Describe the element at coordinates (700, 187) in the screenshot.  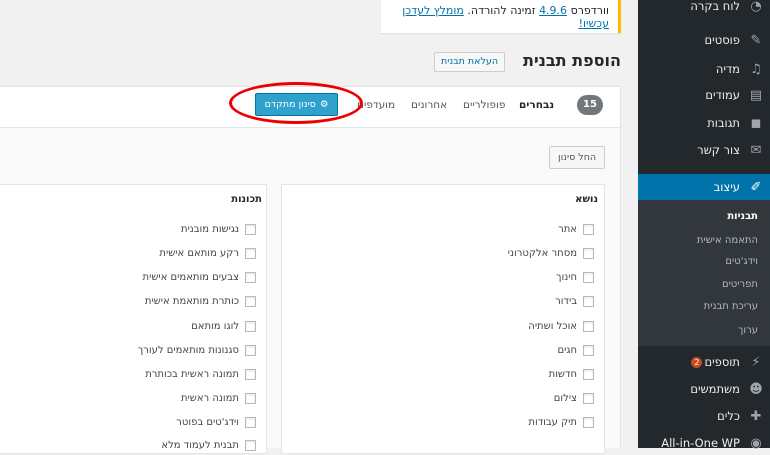
I see `menu-appearance: ✐ עיצוב` at that location.